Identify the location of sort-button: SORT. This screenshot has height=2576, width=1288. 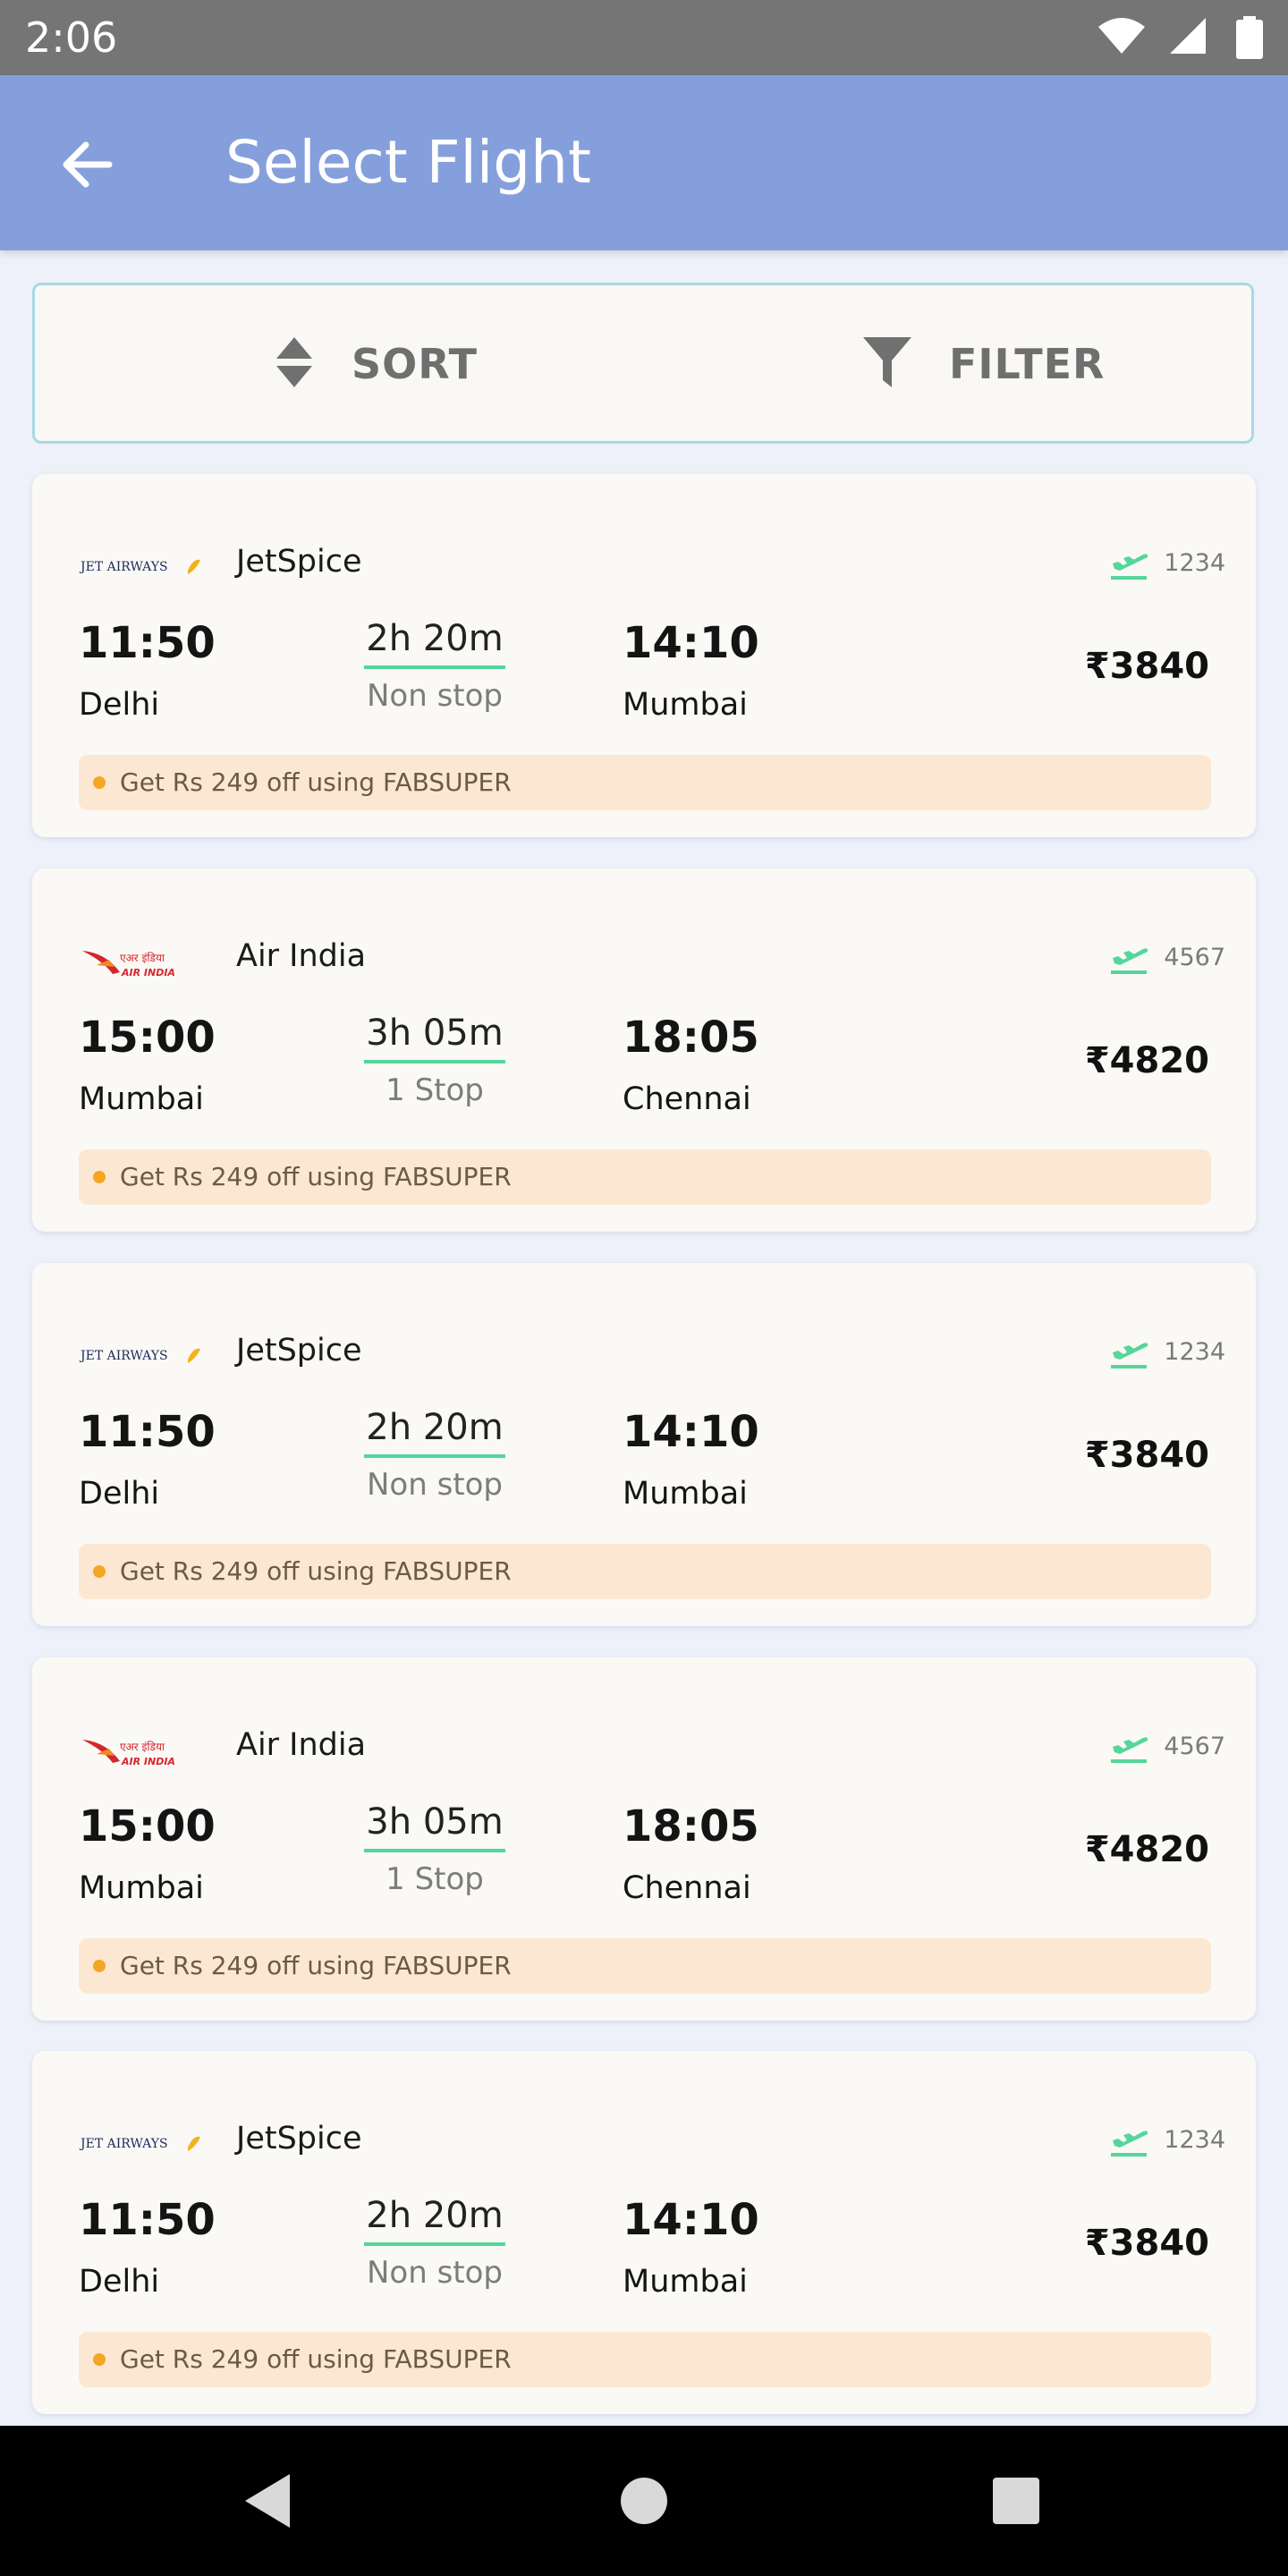
(410, 363).